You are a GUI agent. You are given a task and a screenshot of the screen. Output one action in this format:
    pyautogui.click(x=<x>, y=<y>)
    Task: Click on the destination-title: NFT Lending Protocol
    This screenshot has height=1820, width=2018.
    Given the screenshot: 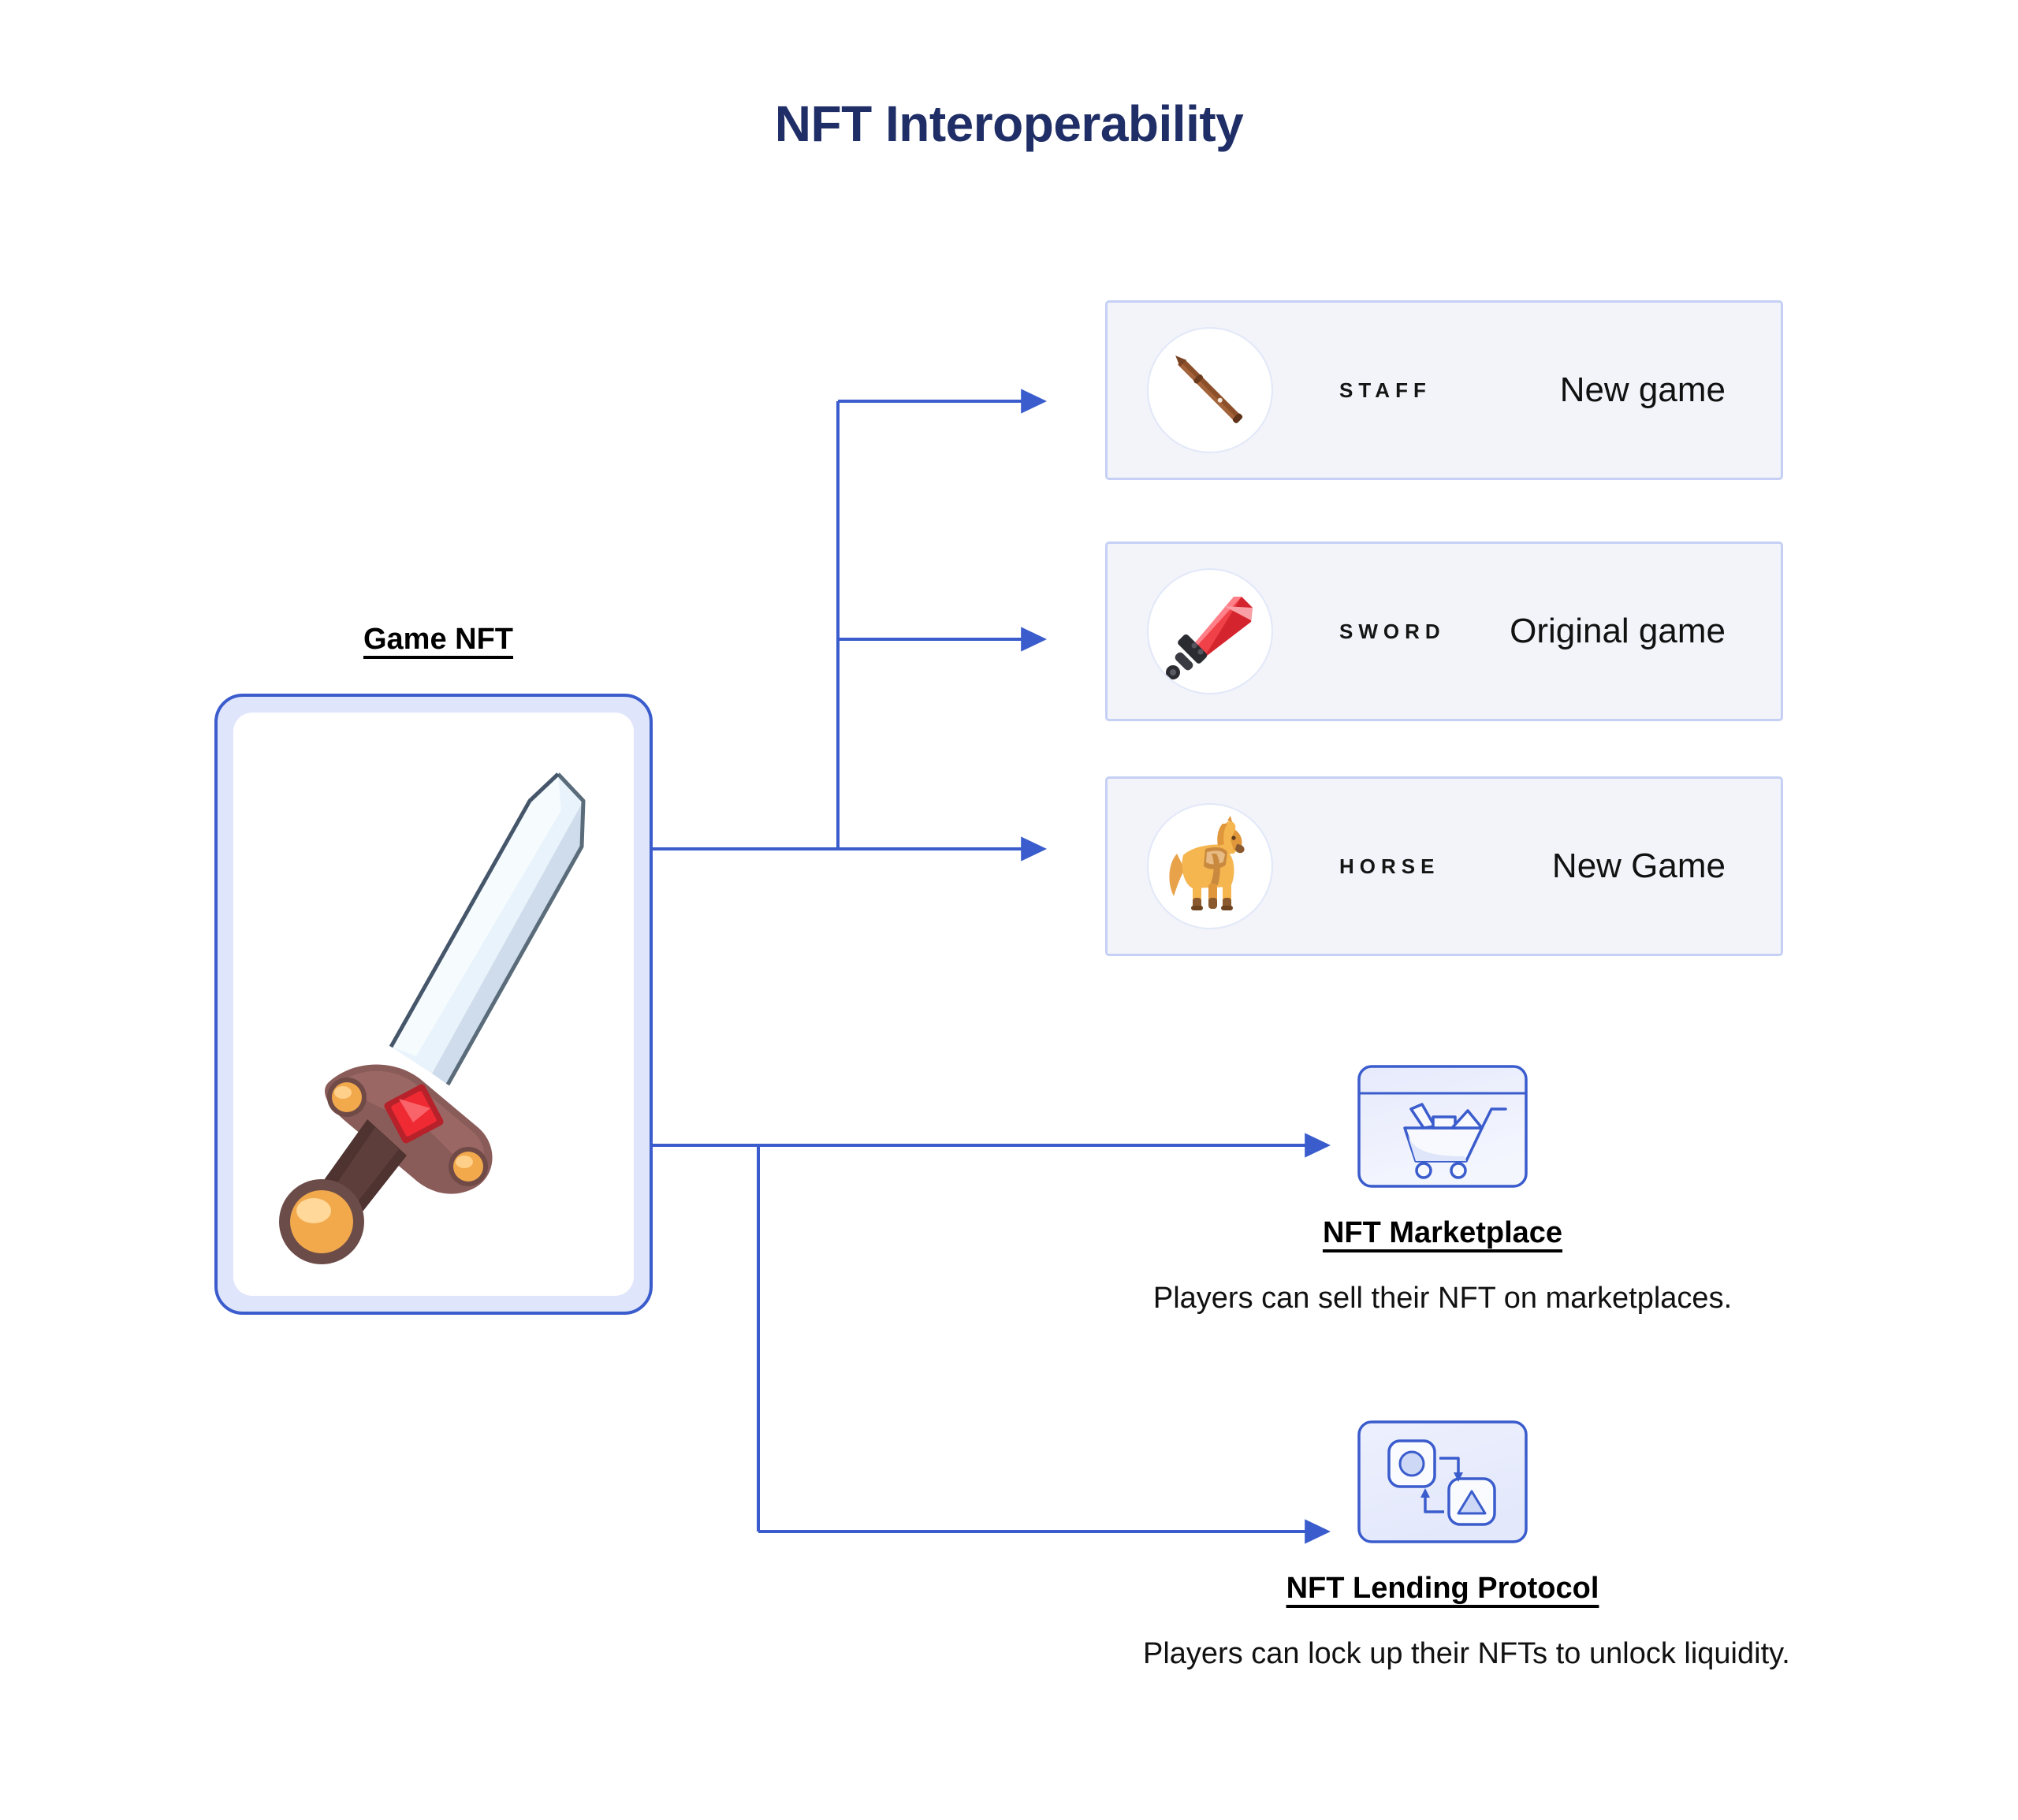 What is the action you would take?
    pyautogui.click(x=1442, y=1588)
    